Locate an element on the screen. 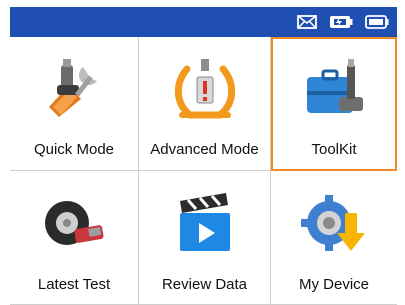 This screenshot has width=405, height=305. menu-label: Review Data is located at coordinates (204, 284).